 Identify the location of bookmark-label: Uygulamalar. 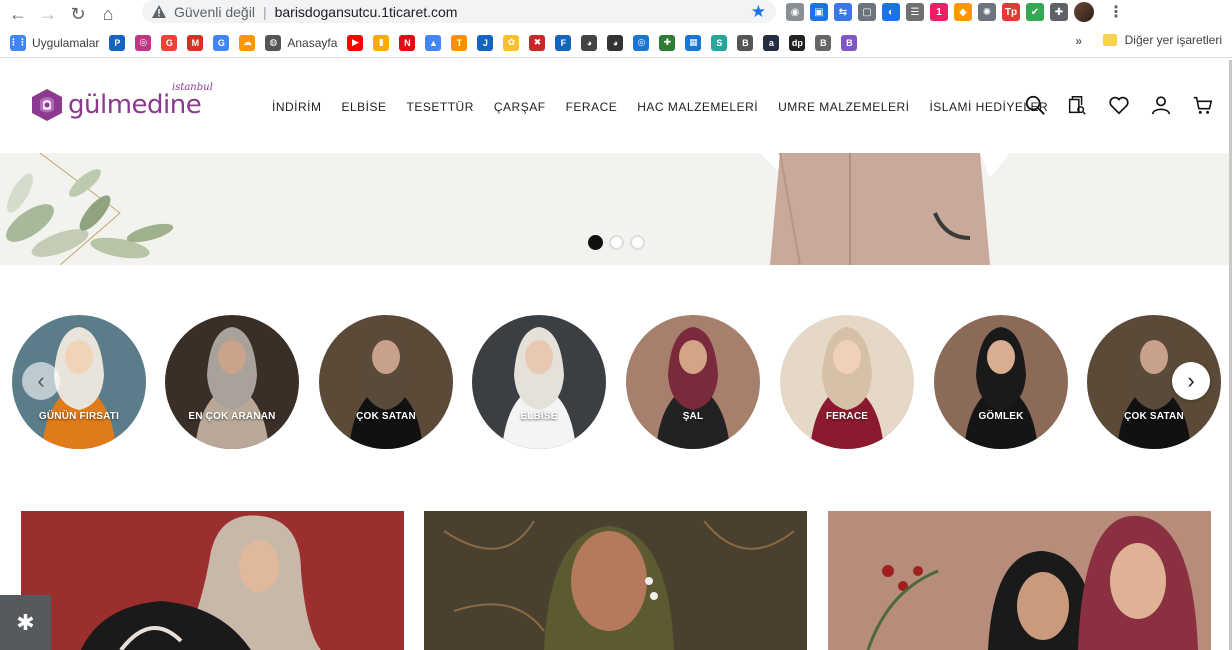
(66, 42).